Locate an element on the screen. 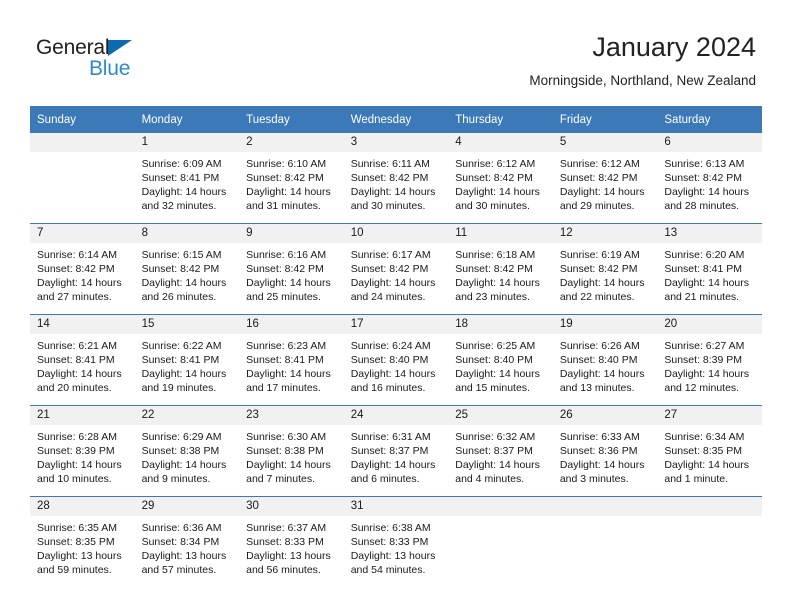  day-number: 3 is located at coordinates (396, 142).